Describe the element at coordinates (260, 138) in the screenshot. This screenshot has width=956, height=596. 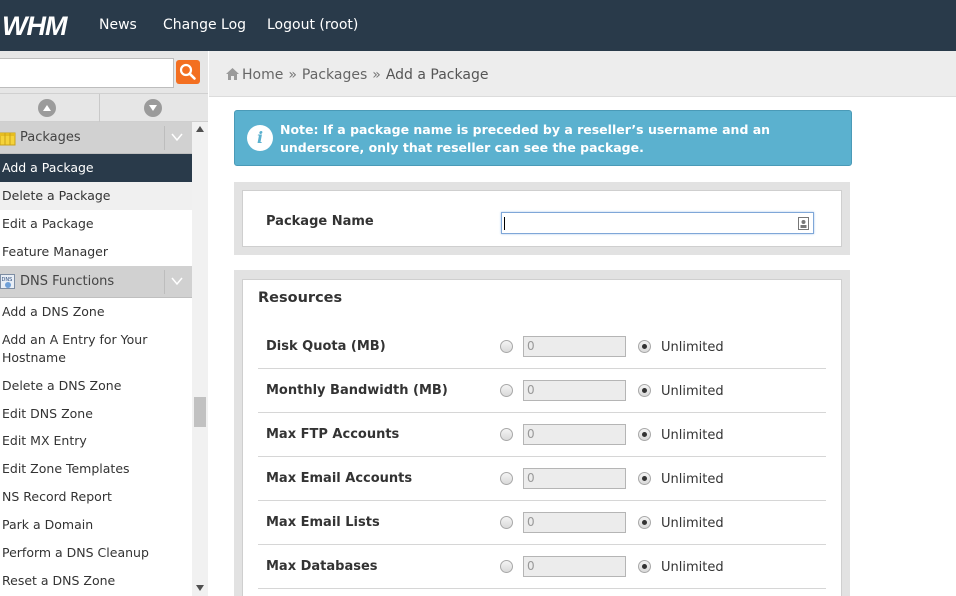
I see `info-icon: i` at that location.